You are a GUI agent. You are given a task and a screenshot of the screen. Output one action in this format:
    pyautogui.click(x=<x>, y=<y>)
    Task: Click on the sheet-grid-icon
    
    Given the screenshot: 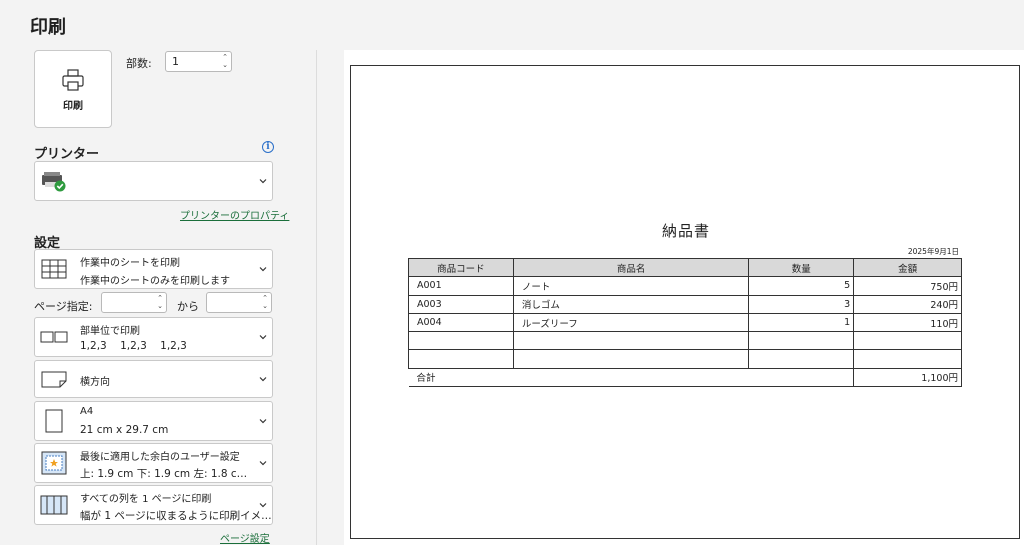 What is the action you would take?
    pyautogui.click(x=54, y=269)
    